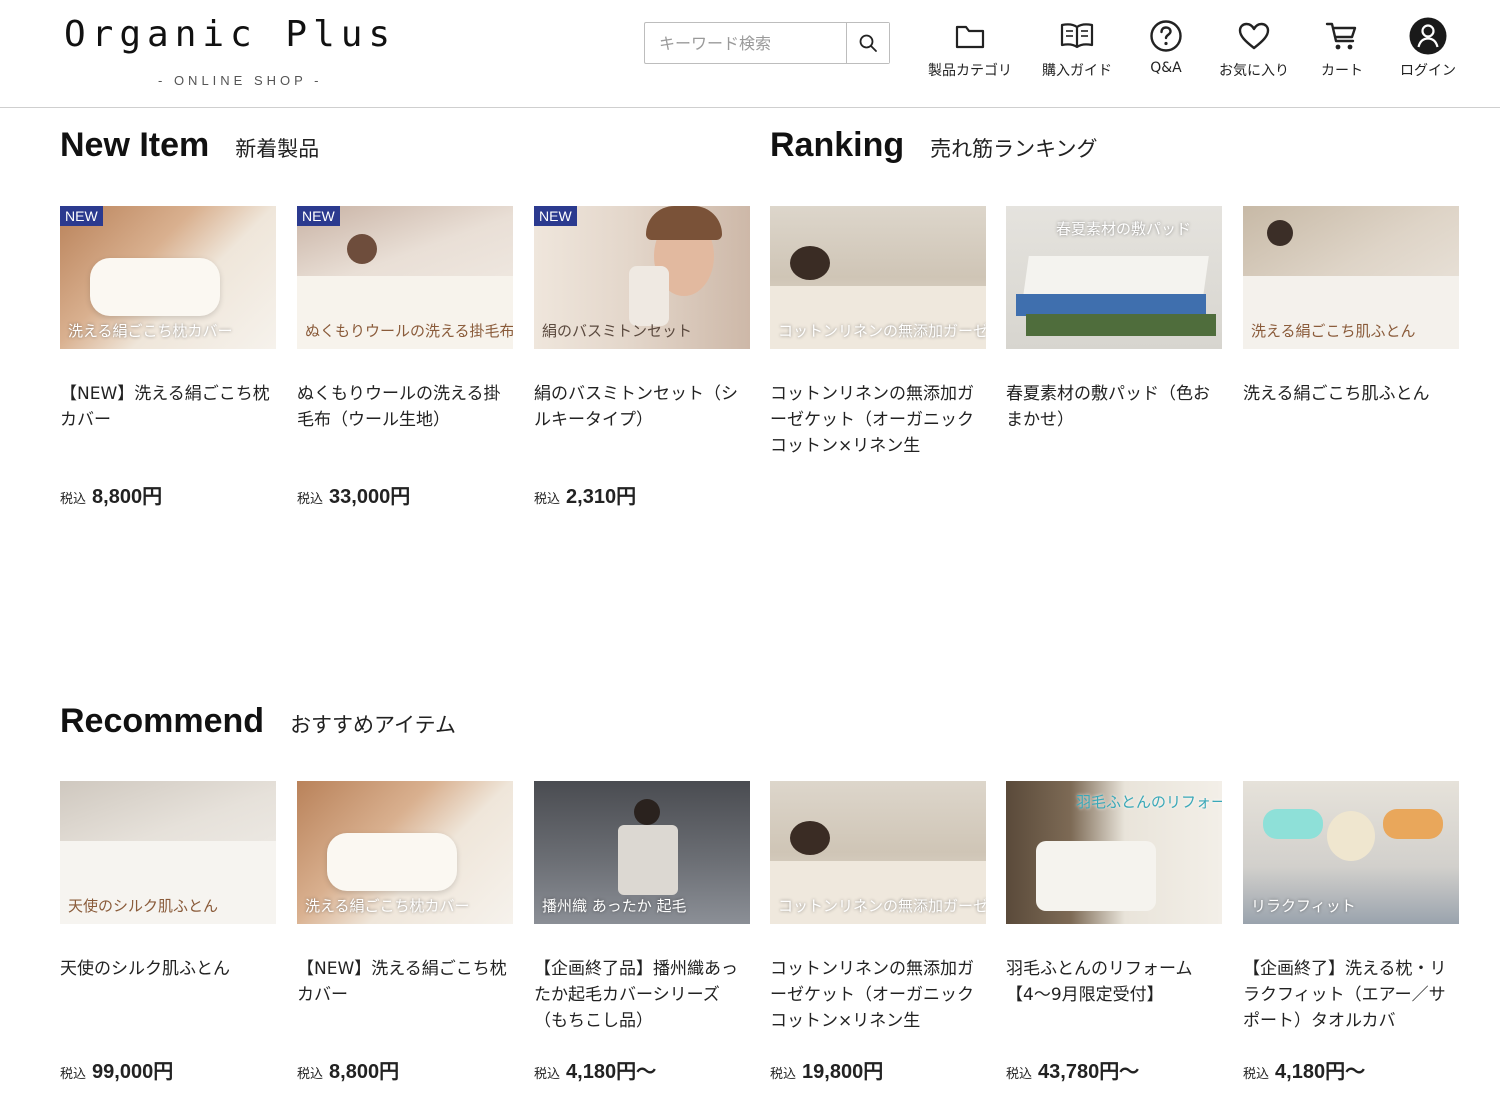 The width and height of the screenshot is (1500, 1114). I want to click on search-input, so click(745, 43).